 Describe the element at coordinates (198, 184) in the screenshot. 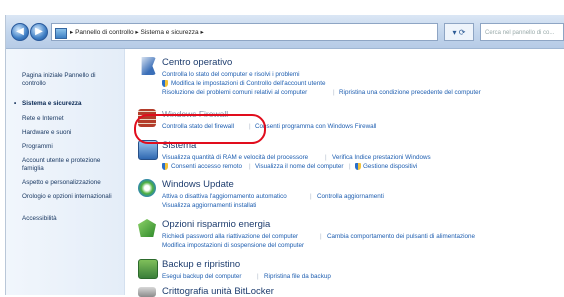

I see `category-title-windows-update: Windows Update` at that location.